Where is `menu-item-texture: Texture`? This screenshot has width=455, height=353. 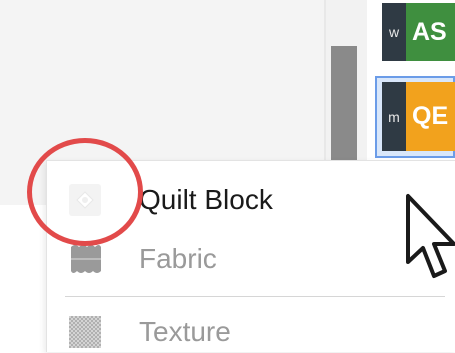 menu-item-texture: Texture is located at coordinates (251, 332).